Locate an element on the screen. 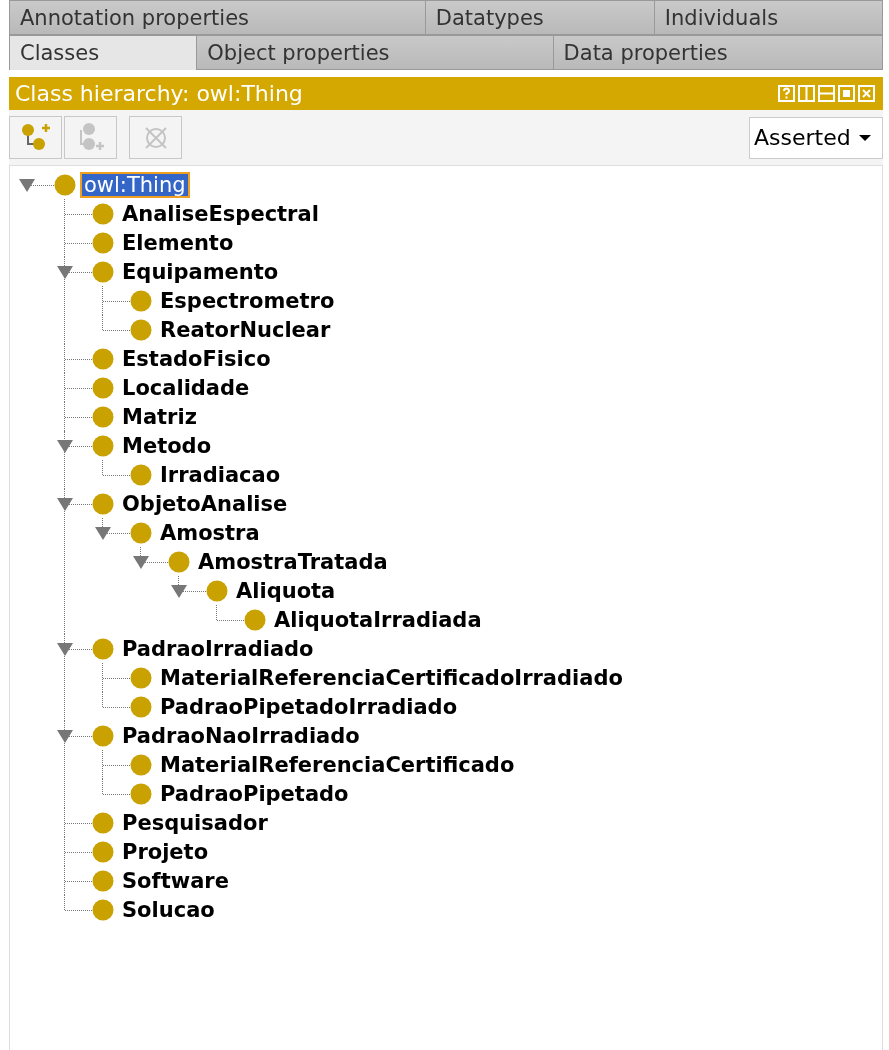 The image size is (889, 1050). class-label: Aliquota is located at coordinates (286, 590).